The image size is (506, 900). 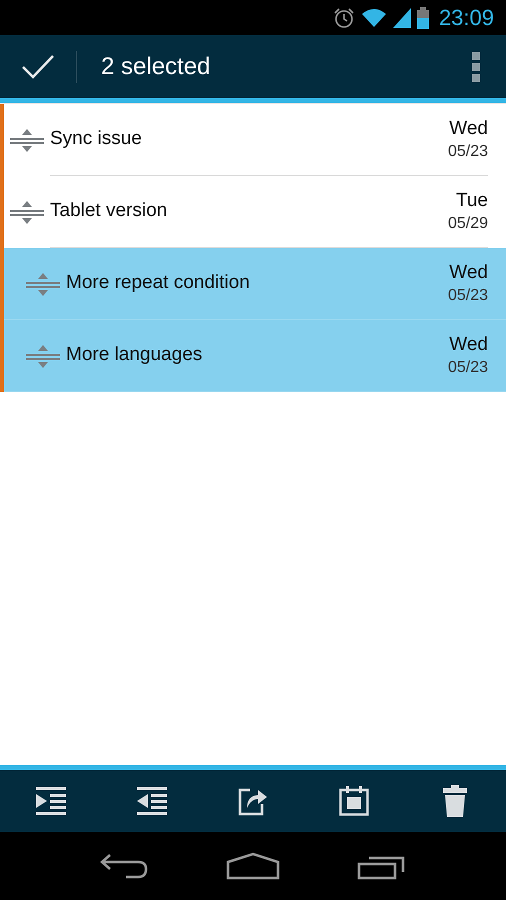 What do you see at coordinates (109, 211) in the screenshot?
I see `task-title: Tablet version` at bounding box center [109, 211].